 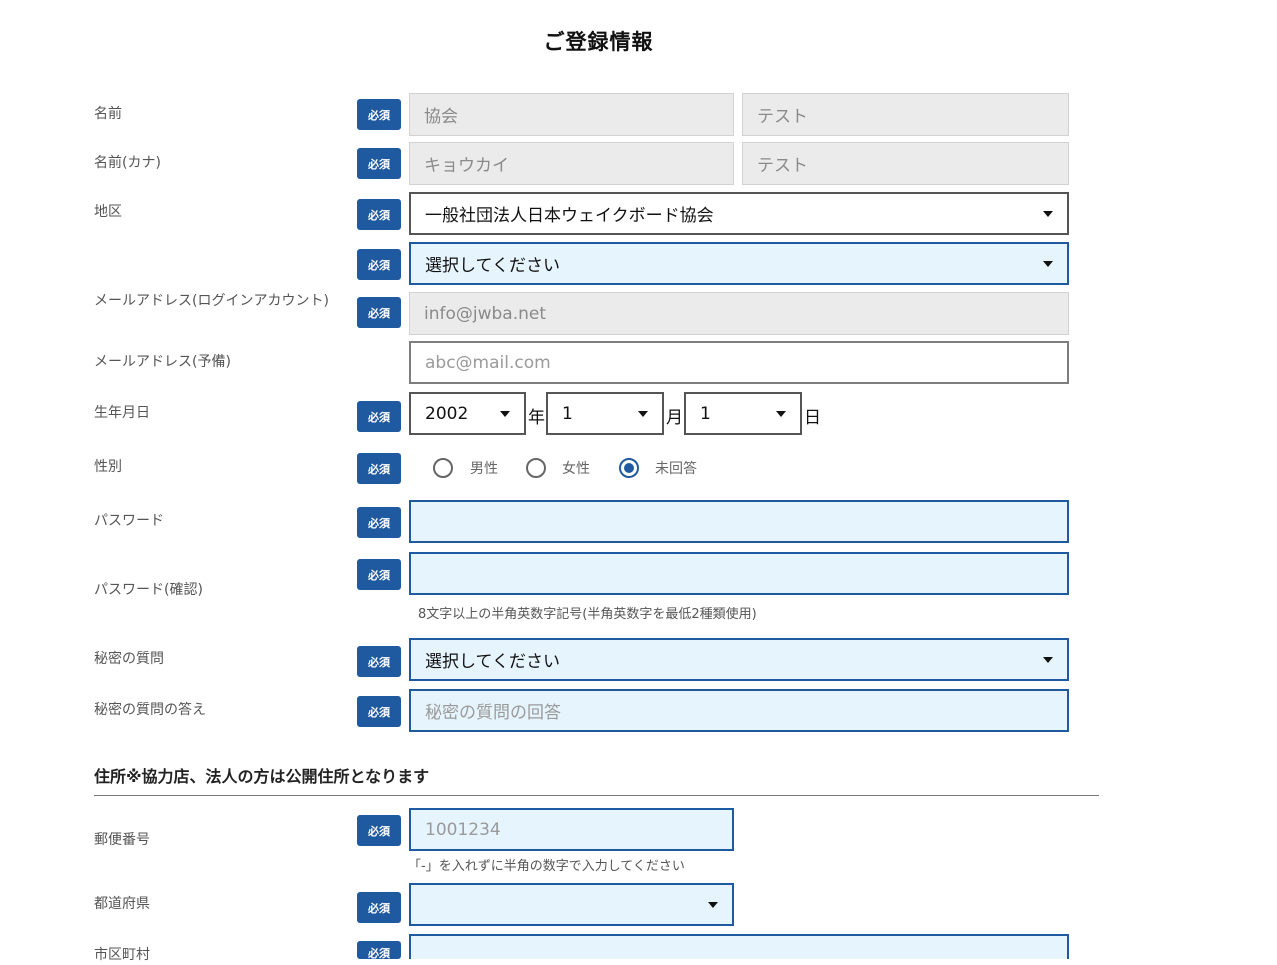 I want to click on region-select: 一般社団法人日本ウェイクボード協会, so click(x=739, y=213).